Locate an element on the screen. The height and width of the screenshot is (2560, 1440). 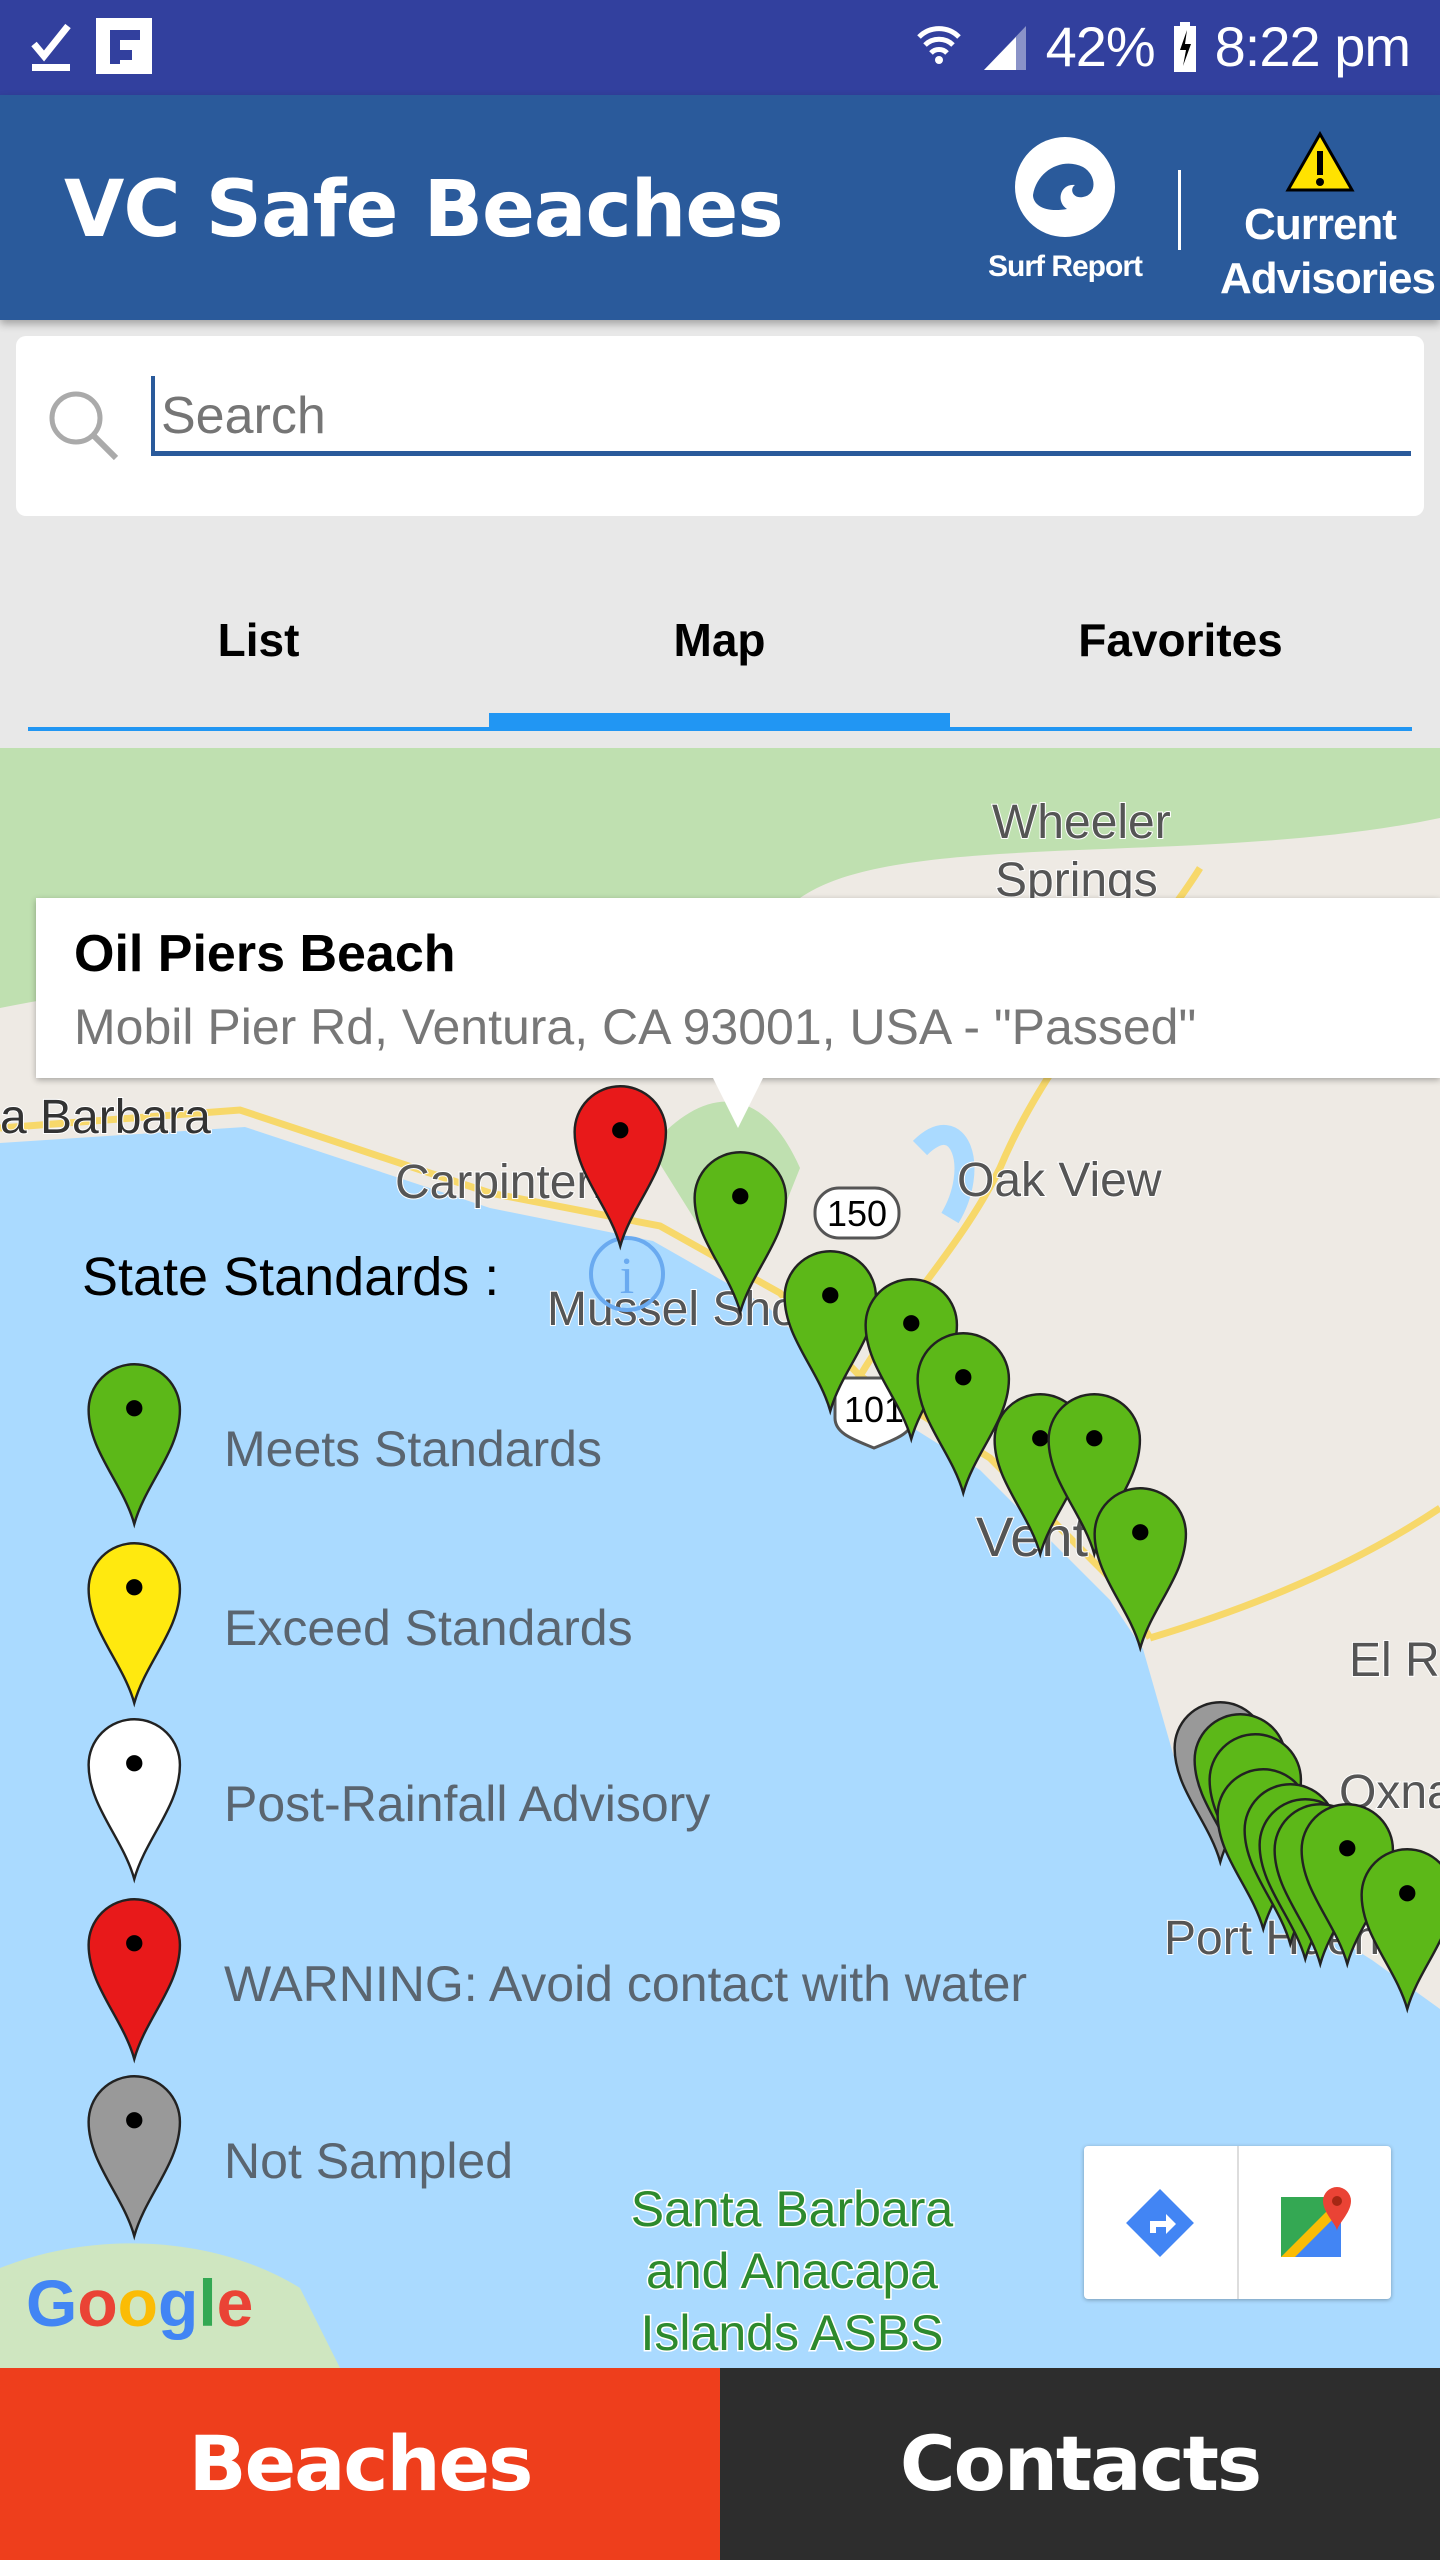
legend-label: Not Sampled is located at coordinates (368, 2161).